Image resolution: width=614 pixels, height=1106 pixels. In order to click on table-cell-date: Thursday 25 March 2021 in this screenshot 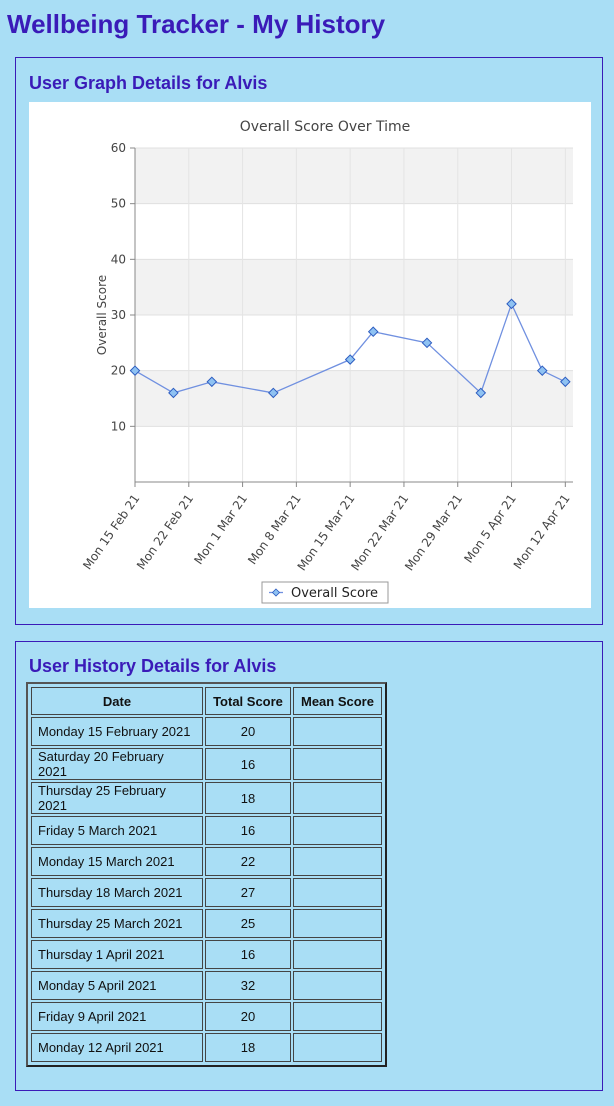, I will do `click(117, 923)`.